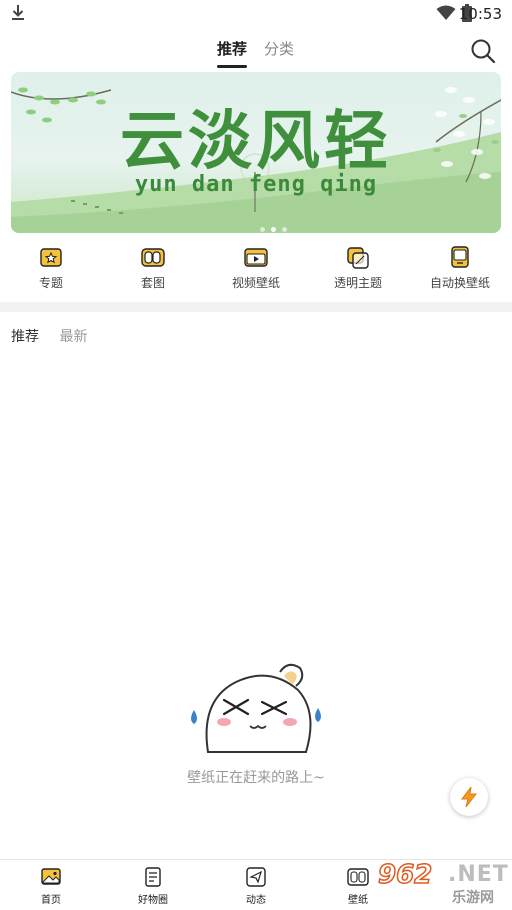 The width and height of the screenshot is (512, 910). Describe the element at coordinates (232, 53) in the screenshot. I see `tab-recommend: 推荐` at that location.